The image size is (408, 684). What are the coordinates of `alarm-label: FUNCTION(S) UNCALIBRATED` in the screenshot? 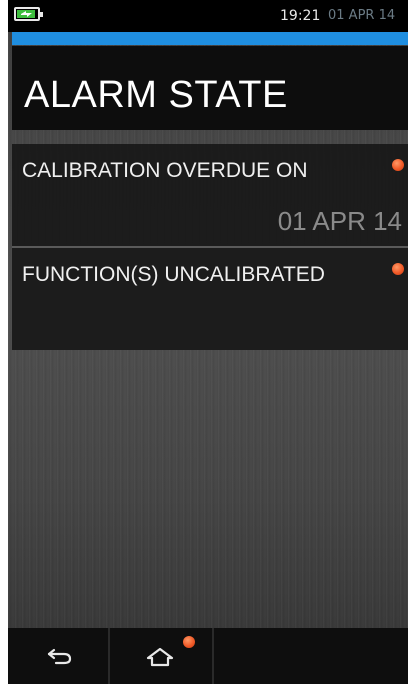 It's located at (173, 274).